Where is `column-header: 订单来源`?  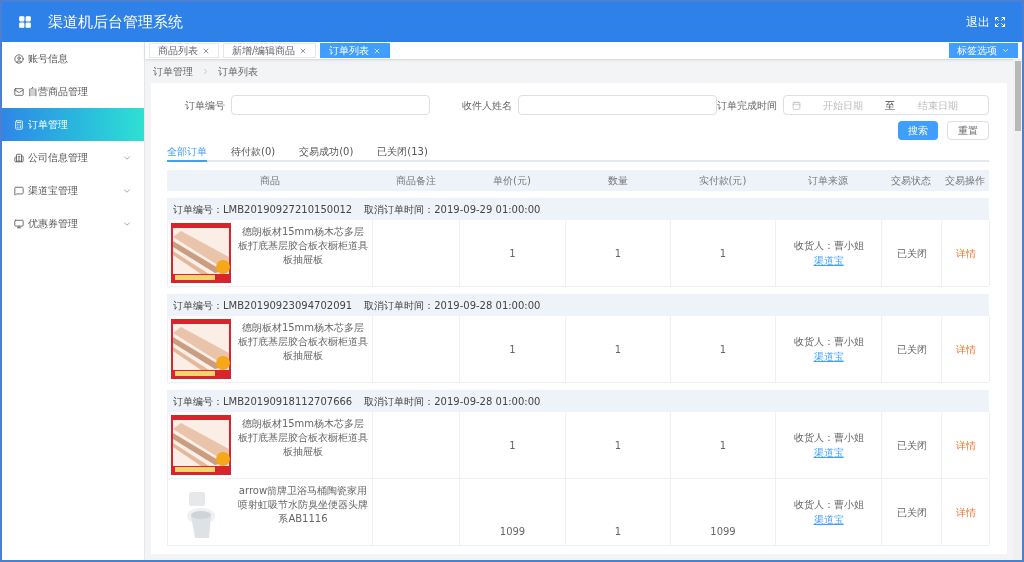
column-header: 订单来源 is located at coordinates (828, 181).